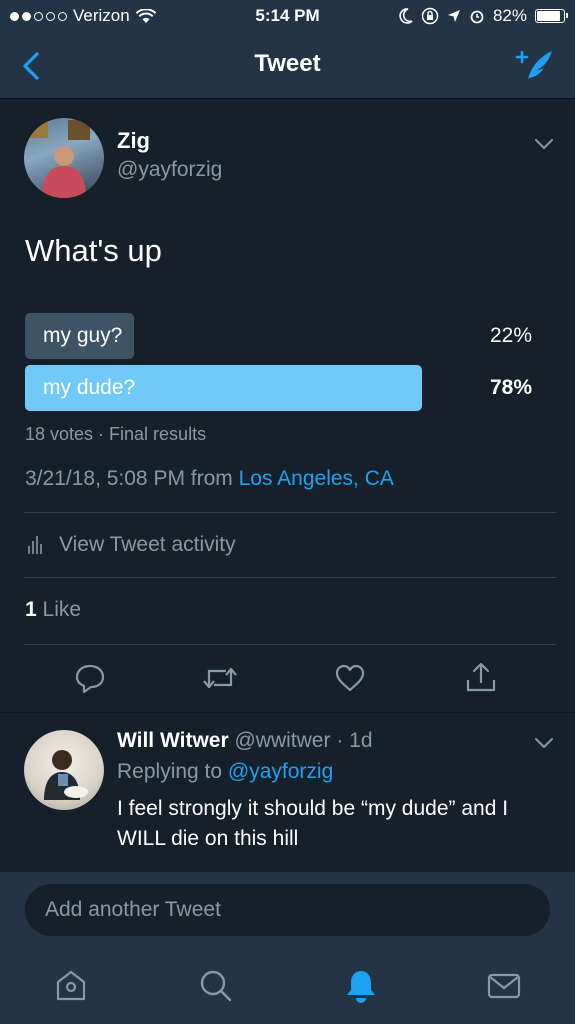 The image size is (575, 1024). I want to click on add-tweet-input: Add another Tweet, so click(287, 910).